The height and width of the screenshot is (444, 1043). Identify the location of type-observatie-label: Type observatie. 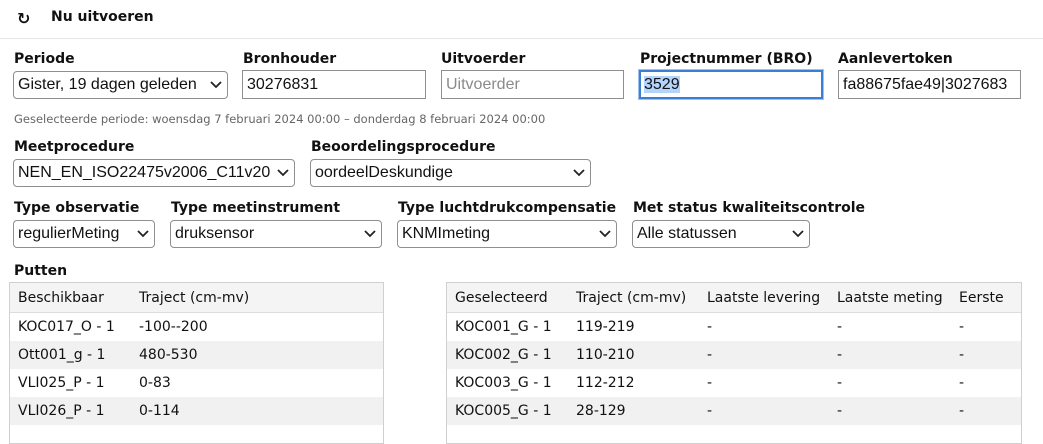
(77, 208).